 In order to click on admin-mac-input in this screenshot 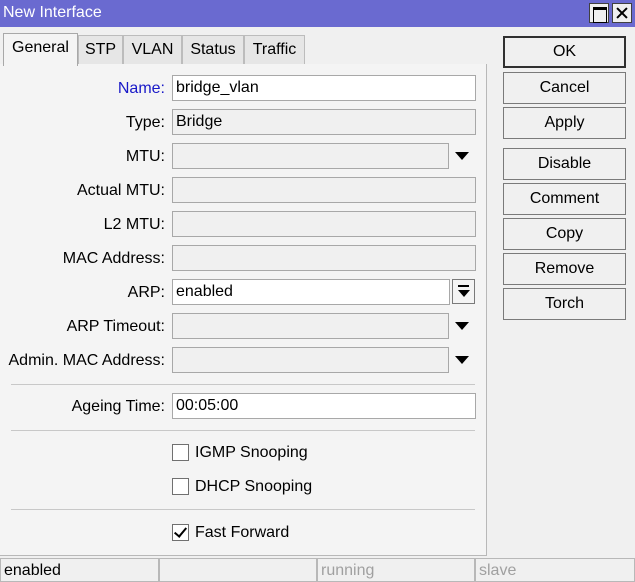, I will do `click(310, 360)`.